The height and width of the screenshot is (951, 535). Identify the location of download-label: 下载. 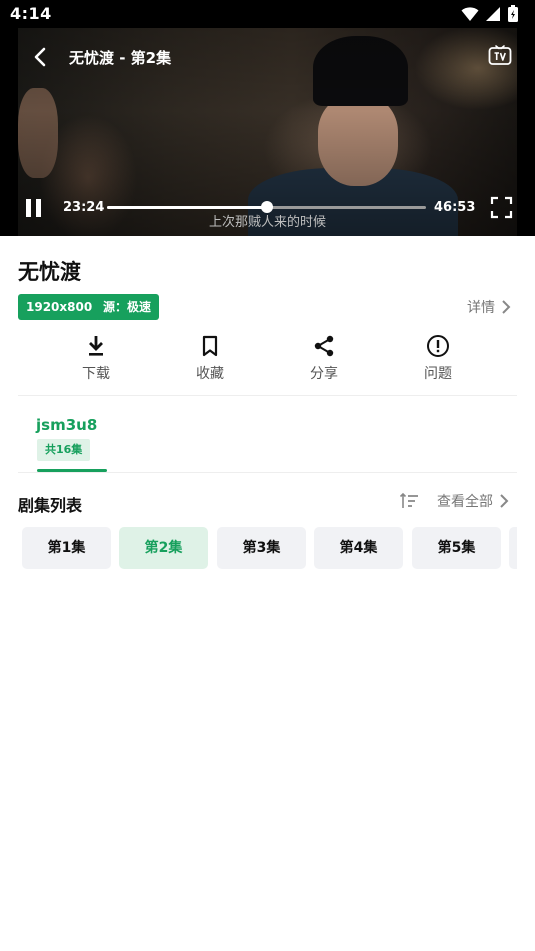
(96, 374).